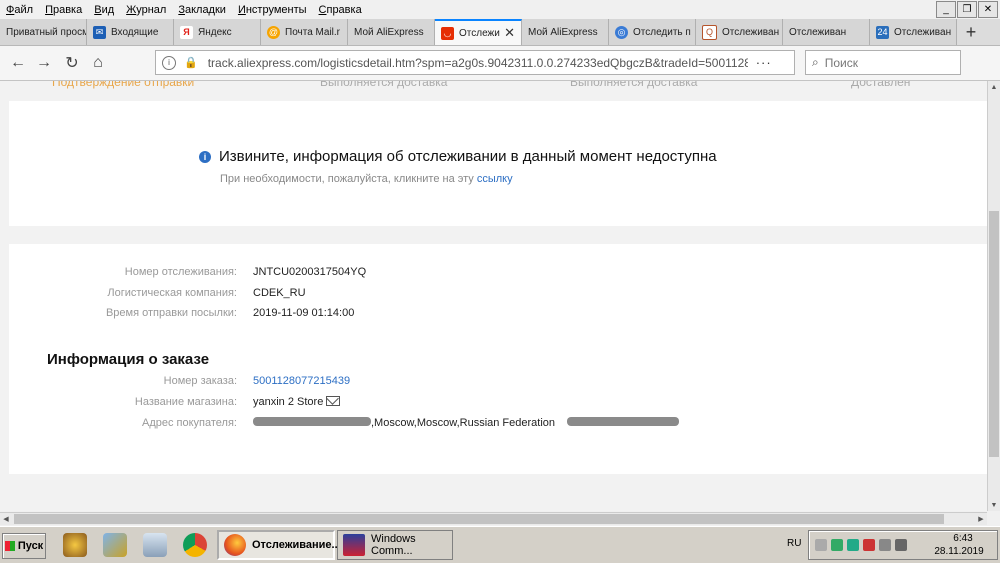 Image resolution: width=1000 pixels, height=563 pixels. I want to click on tab-my-aliexpress-1: Мой AliExpress, so click(391, 32).